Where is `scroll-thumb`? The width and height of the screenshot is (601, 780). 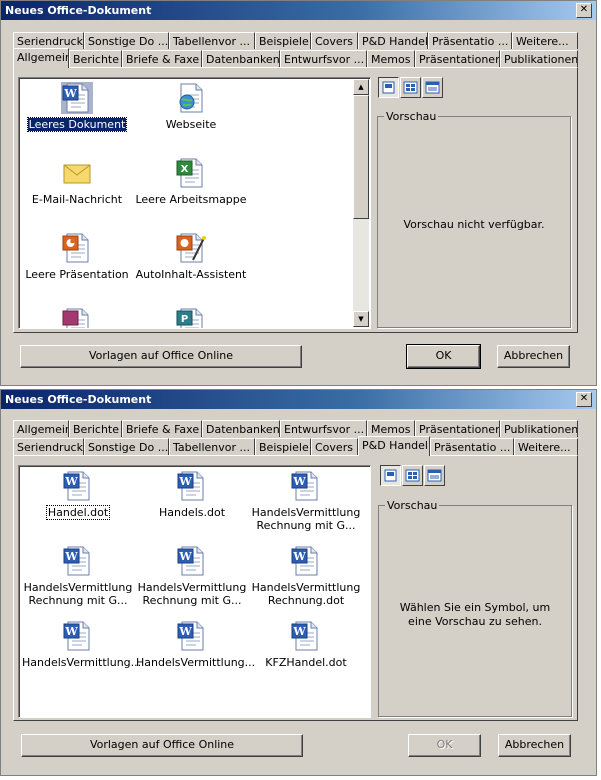 scroll-thumb is located at coordinates (361, 157).